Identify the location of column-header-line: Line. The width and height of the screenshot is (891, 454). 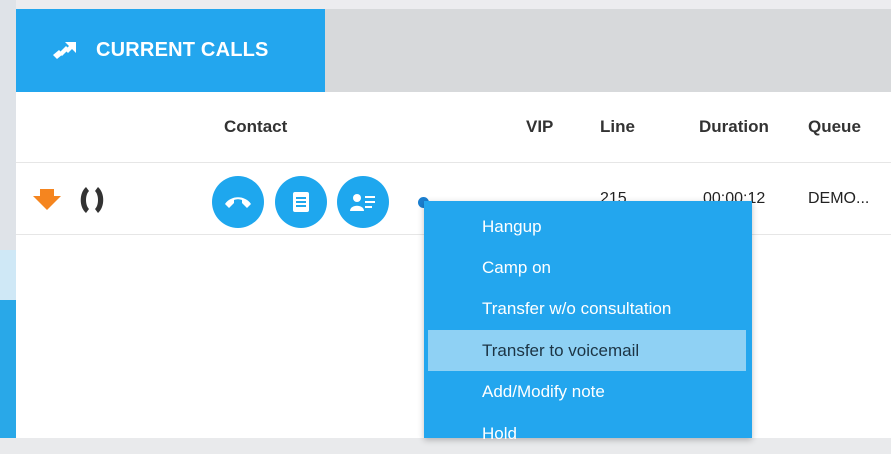
(617, 127).